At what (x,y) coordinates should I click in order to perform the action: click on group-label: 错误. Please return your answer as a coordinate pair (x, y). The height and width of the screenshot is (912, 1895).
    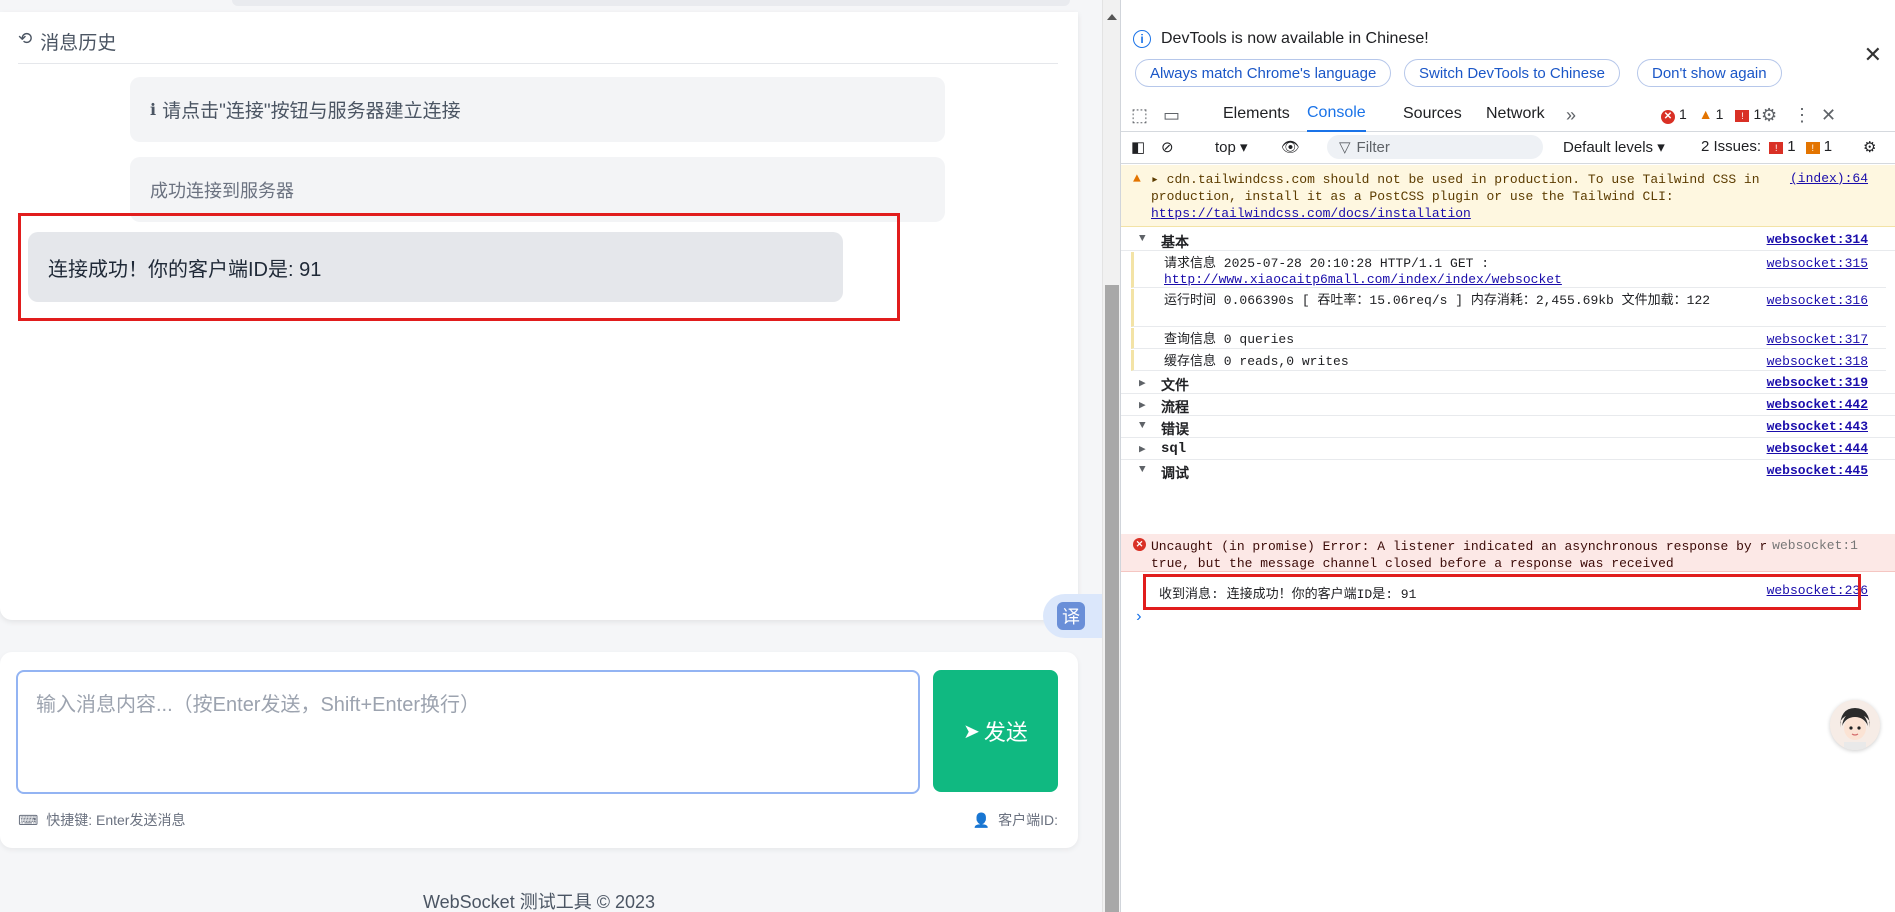
    Looking at the image, I should click on (1175, 431).